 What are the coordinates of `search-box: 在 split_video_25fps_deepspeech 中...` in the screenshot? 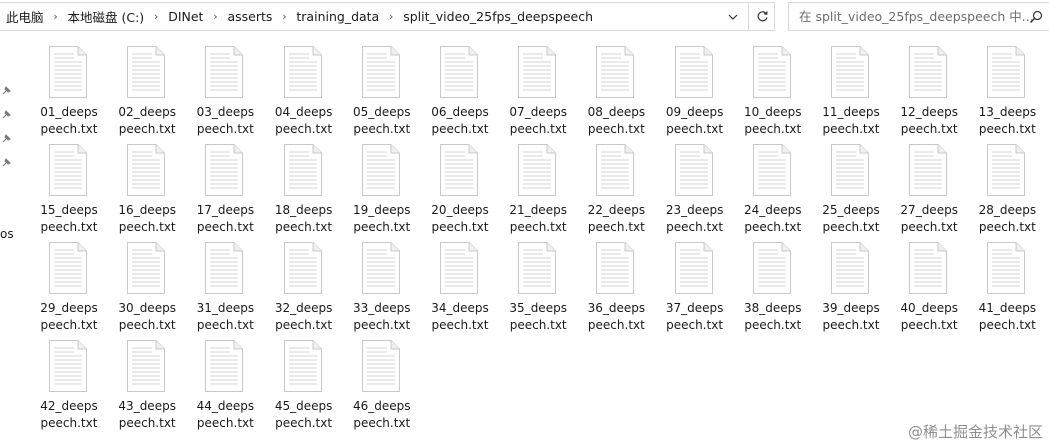 It's located at (918, 16).